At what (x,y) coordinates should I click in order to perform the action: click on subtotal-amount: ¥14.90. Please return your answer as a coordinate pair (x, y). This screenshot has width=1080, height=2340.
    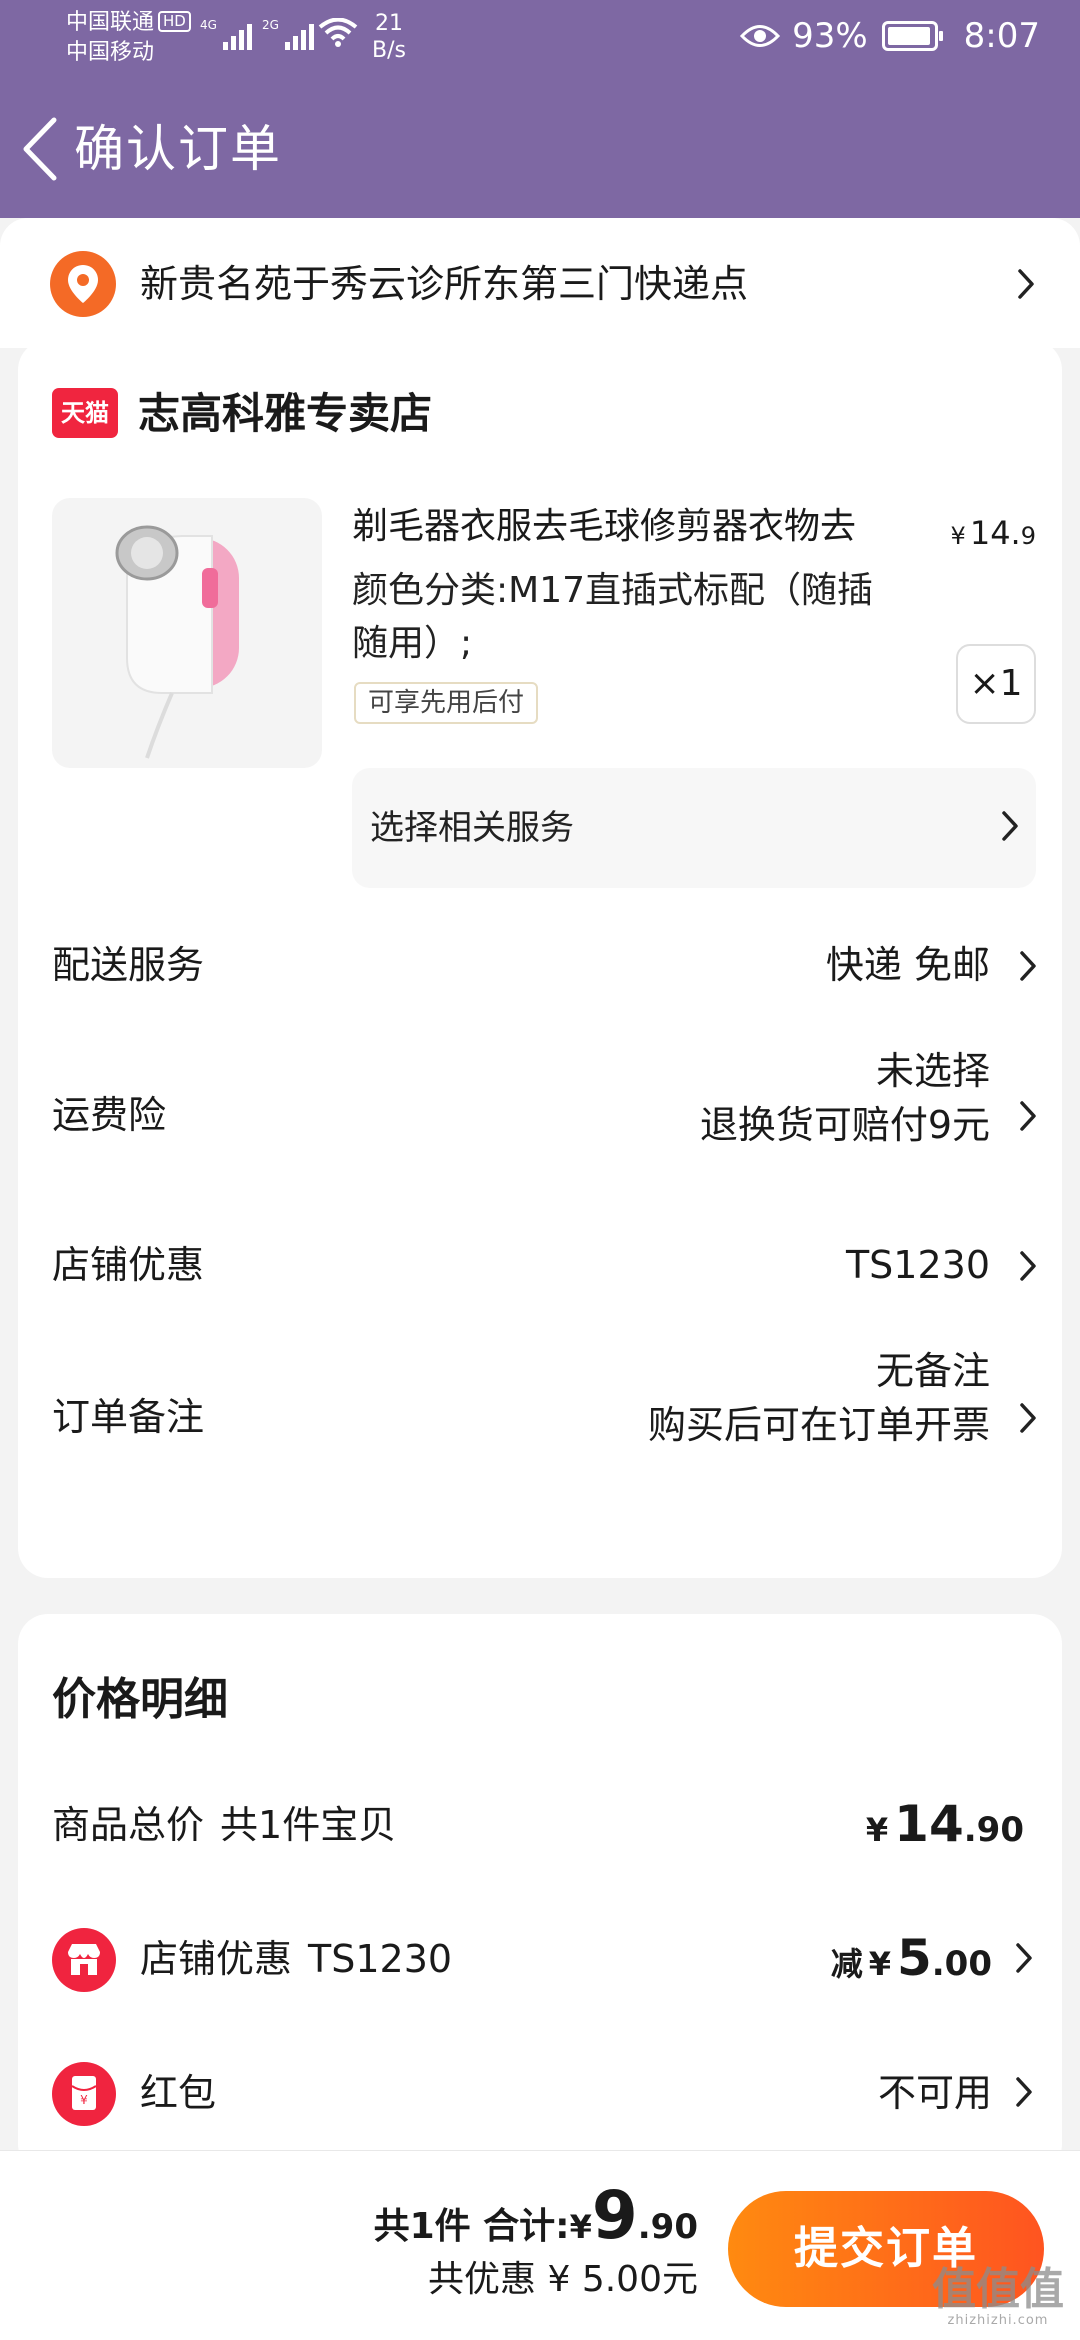
    Looking at the image, I should click on (944, 1824).